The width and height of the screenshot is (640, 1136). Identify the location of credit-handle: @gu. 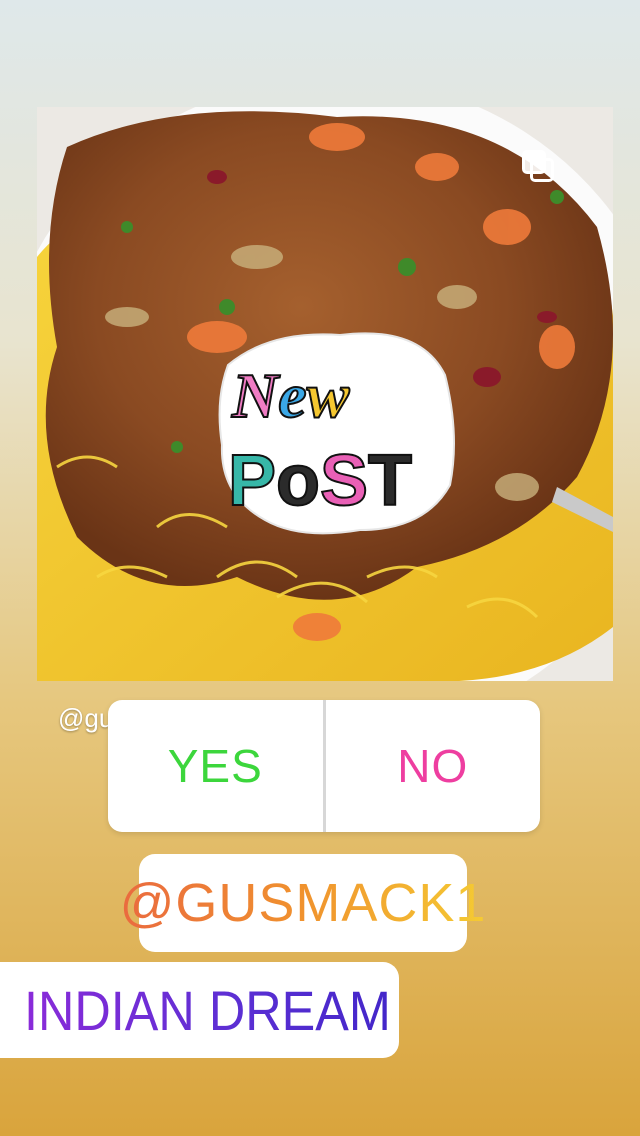
(86, 718).